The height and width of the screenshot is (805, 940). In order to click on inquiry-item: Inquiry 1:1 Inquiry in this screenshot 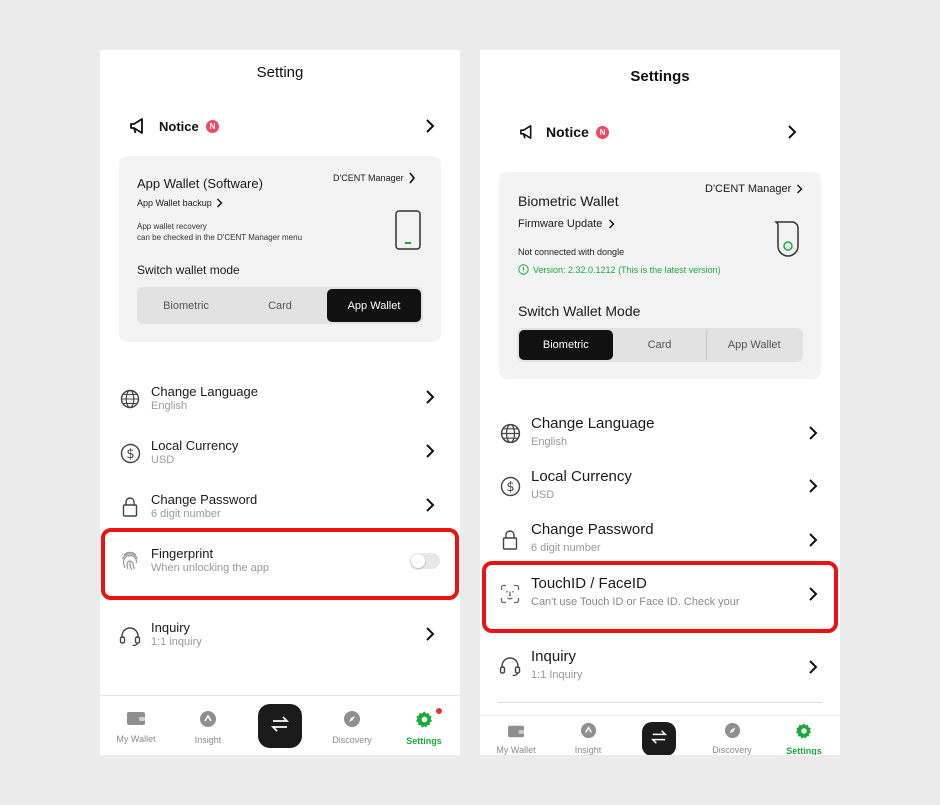, I will do `click(660, 667)`.